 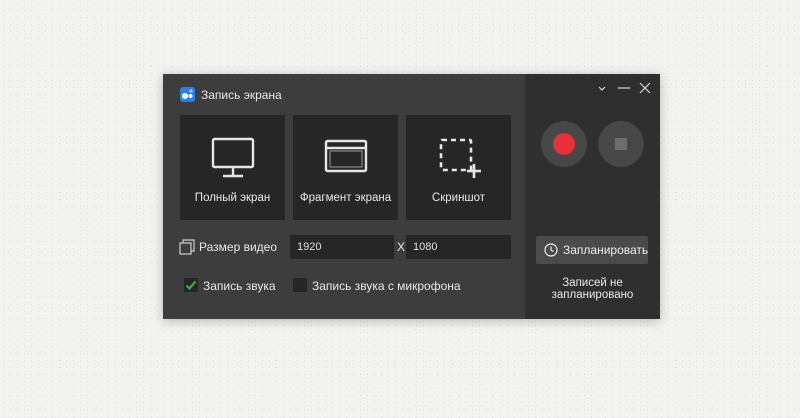 I want to click on window-icon, so click(x=345, y=156).